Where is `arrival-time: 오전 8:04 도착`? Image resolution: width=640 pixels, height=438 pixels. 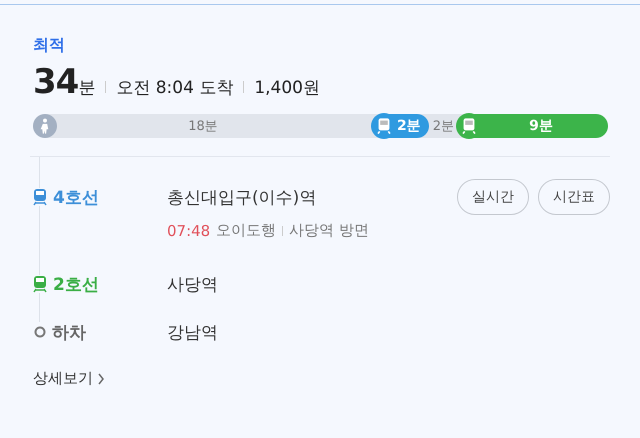
arrival-time: 오전 8:04 도착 is located at coordinates (175, 88).